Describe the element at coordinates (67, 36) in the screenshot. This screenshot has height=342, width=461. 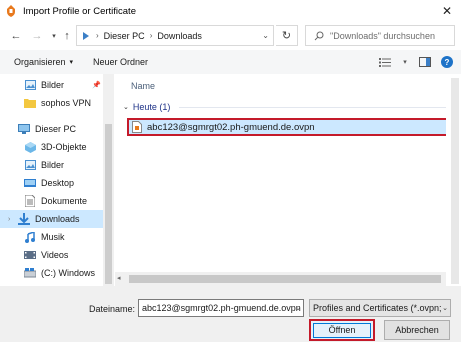
I see `up-arrow-icon: ↑` at that location.